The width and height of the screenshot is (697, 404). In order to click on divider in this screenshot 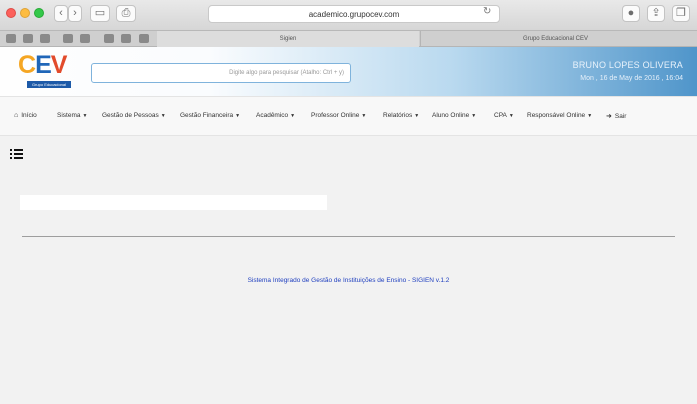, I will do `click(348, 236)`.